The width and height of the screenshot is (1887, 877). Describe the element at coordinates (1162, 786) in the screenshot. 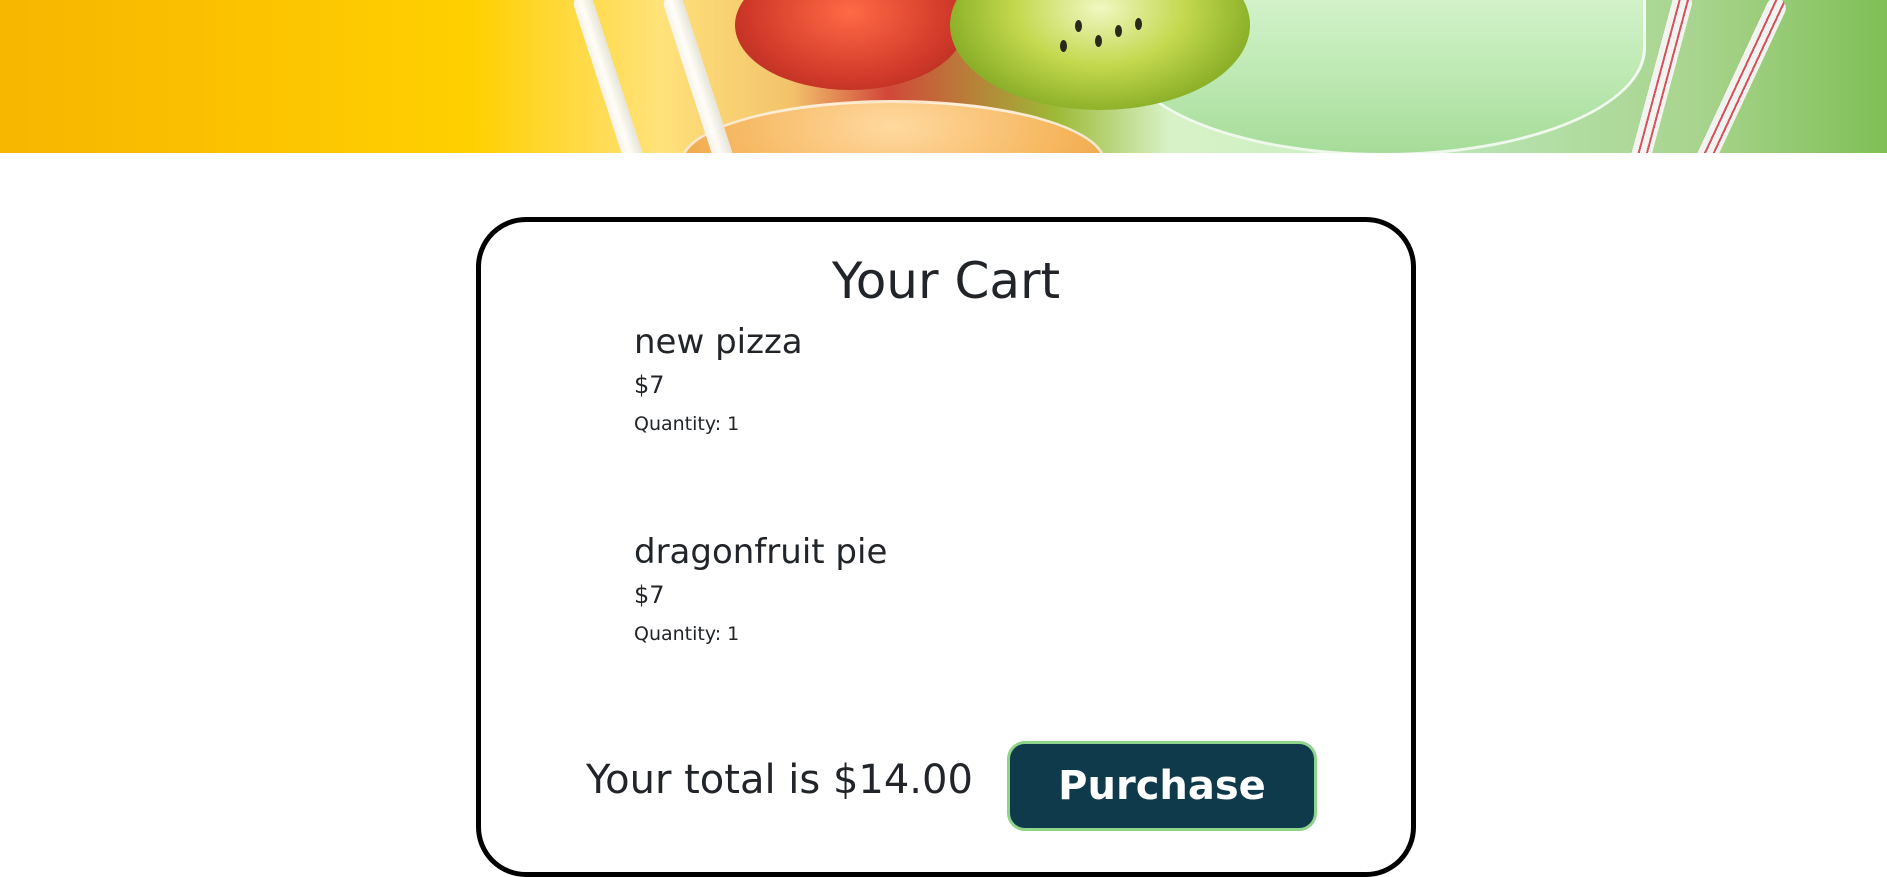

I see `purchase-button: Purchase` at that location.